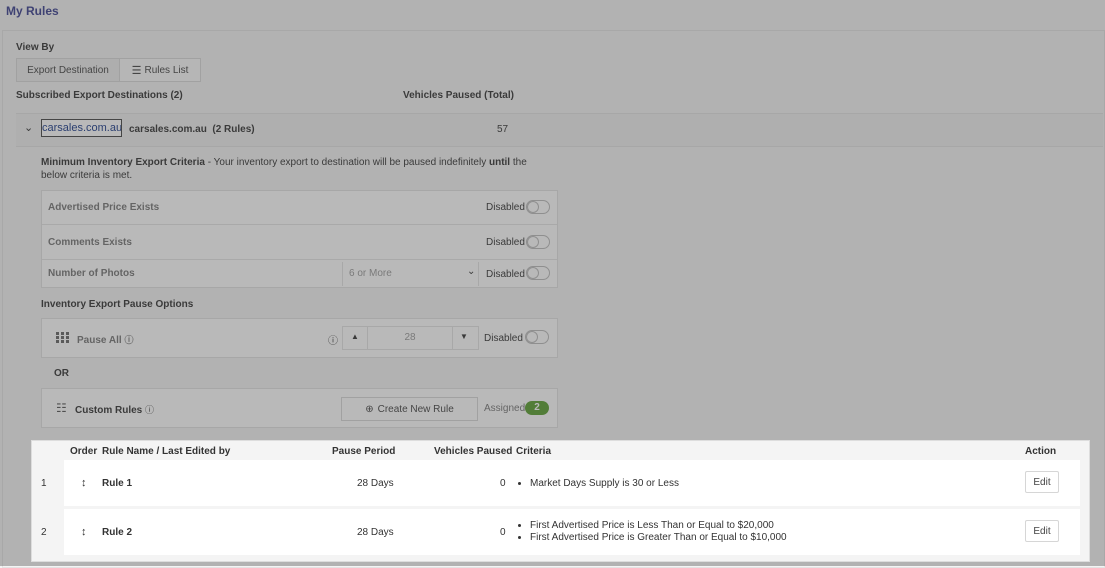  What do you see at coordinates (499, 162) in the screenshot?
I see `criteria-heading-until: until` at bounding box center [499, 162].